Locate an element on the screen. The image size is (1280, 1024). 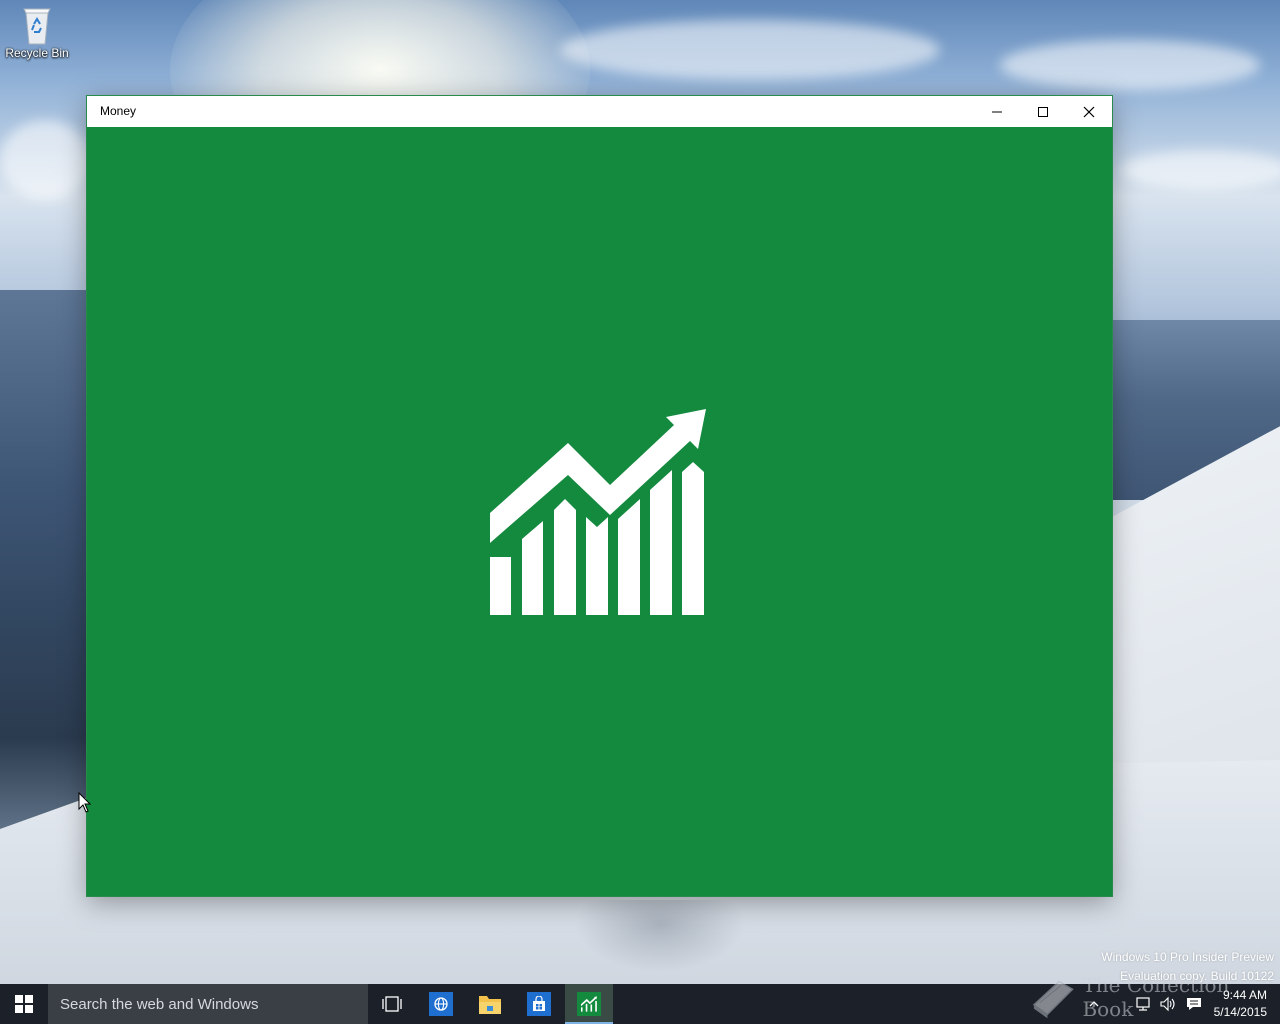
network-icon is located at coordinates (1143, 1004).